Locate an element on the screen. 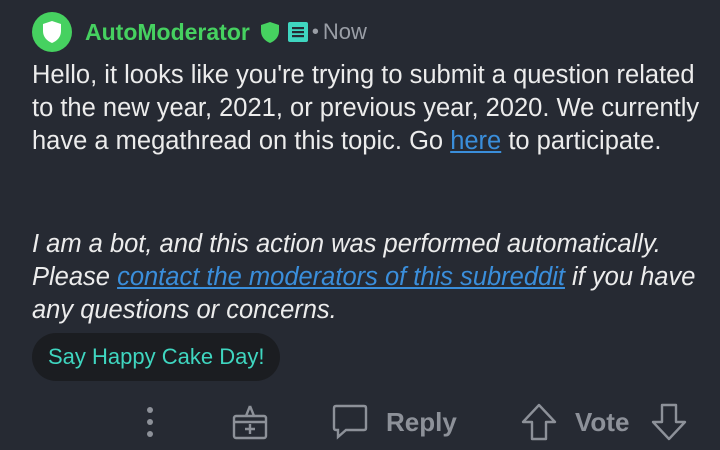 Image resolution: width=720 pixels, height=450 pixels. more-options-button is located at coordinates (150, 422).